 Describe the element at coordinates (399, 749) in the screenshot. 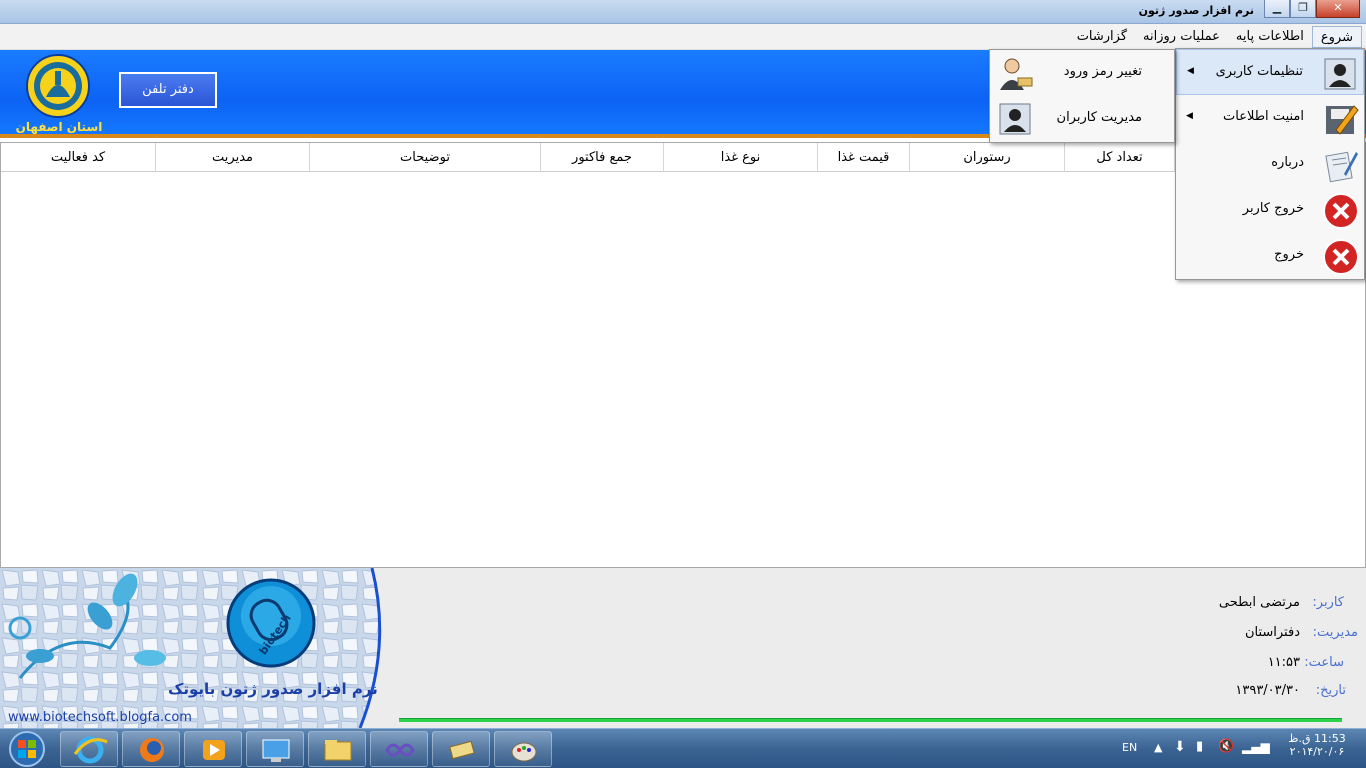

I see `taskbar-visual-studio-icon` at that location.